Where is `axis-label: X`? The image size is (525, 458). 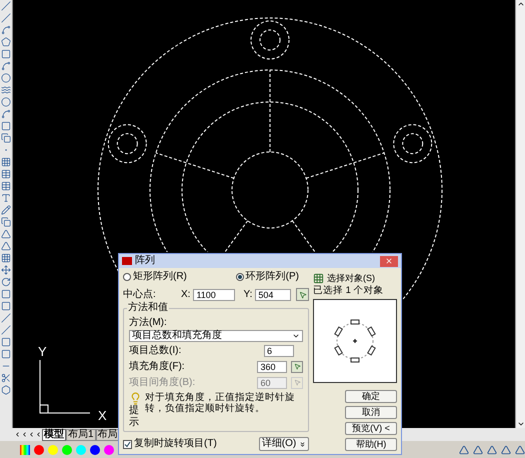
axis-label: X is located at coordinates (102, 416).